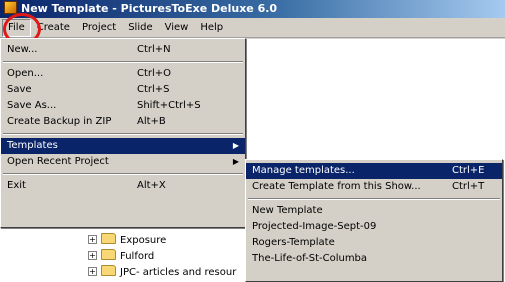 The image size is (505, 282). What do you see at coordinates (293, 242) in the screenshot?
I see `menu-item-label: Rogers-Template` at bounding box center [293, 242].